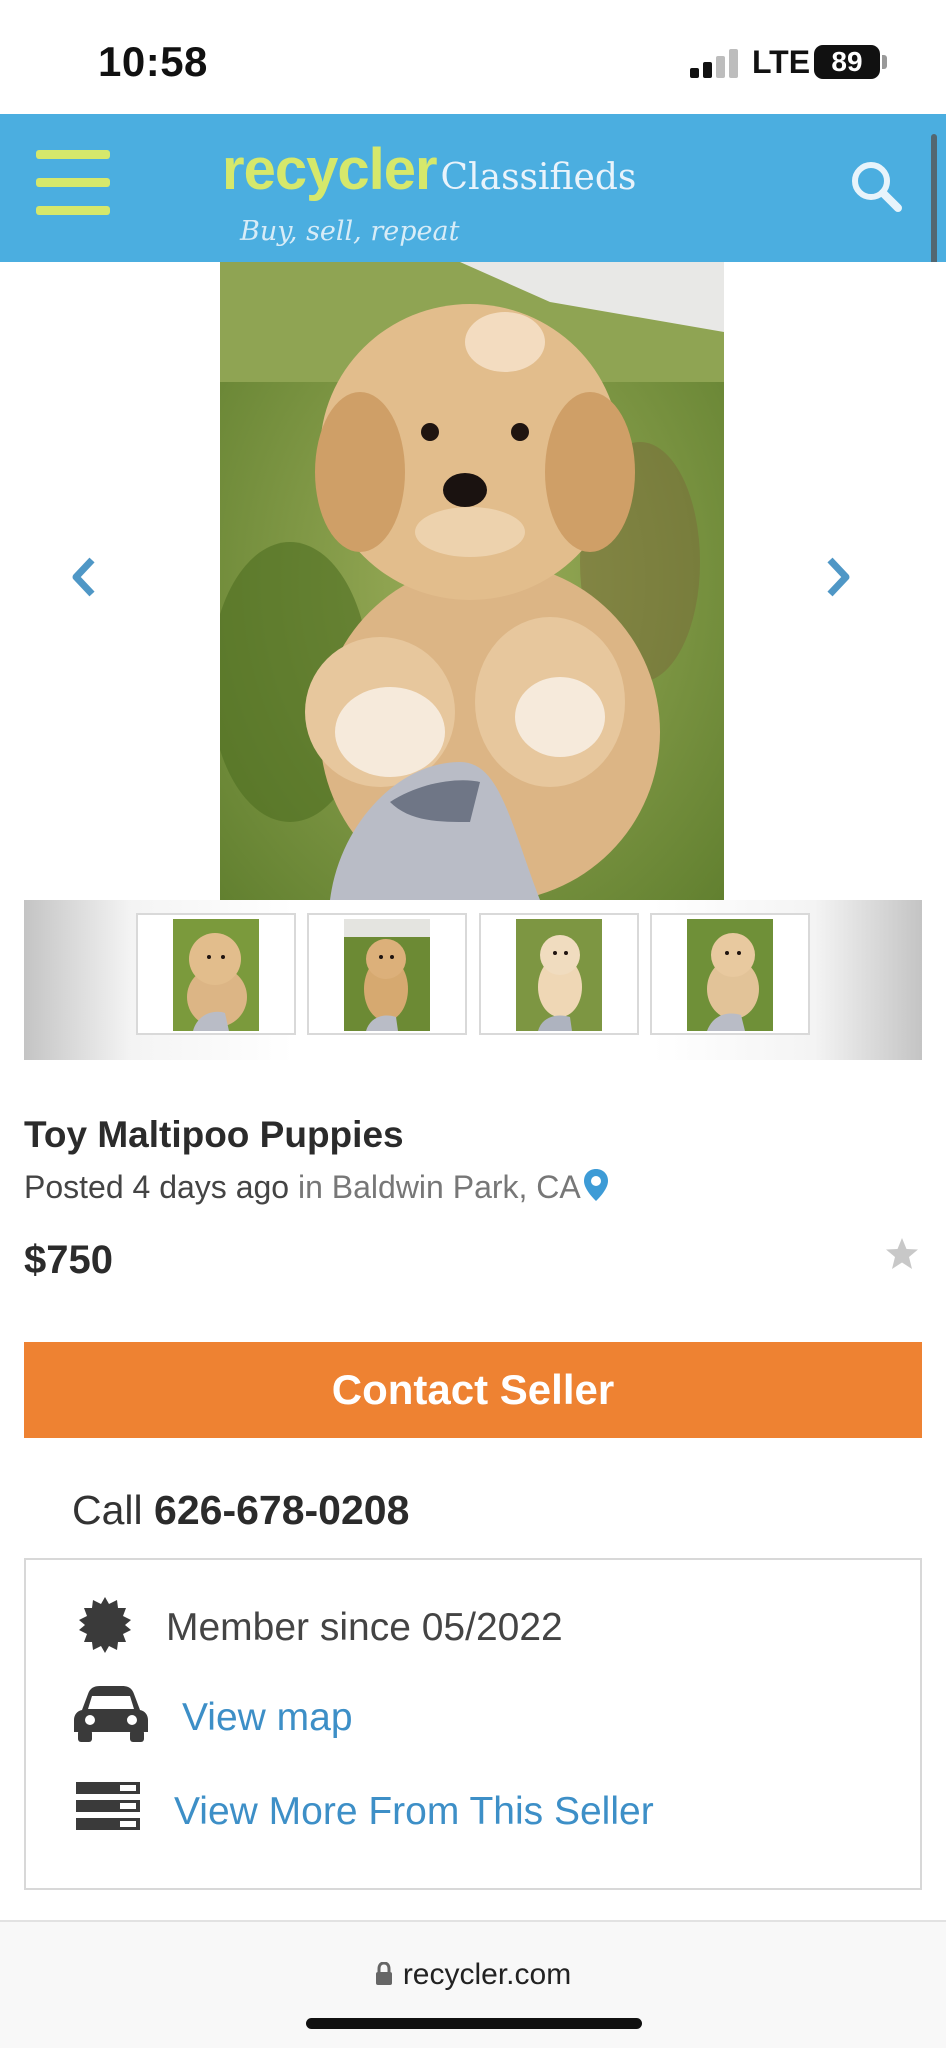 The image size is (946, 2048). I want to click on address-bar: recycler.com, so click(473, 1975).